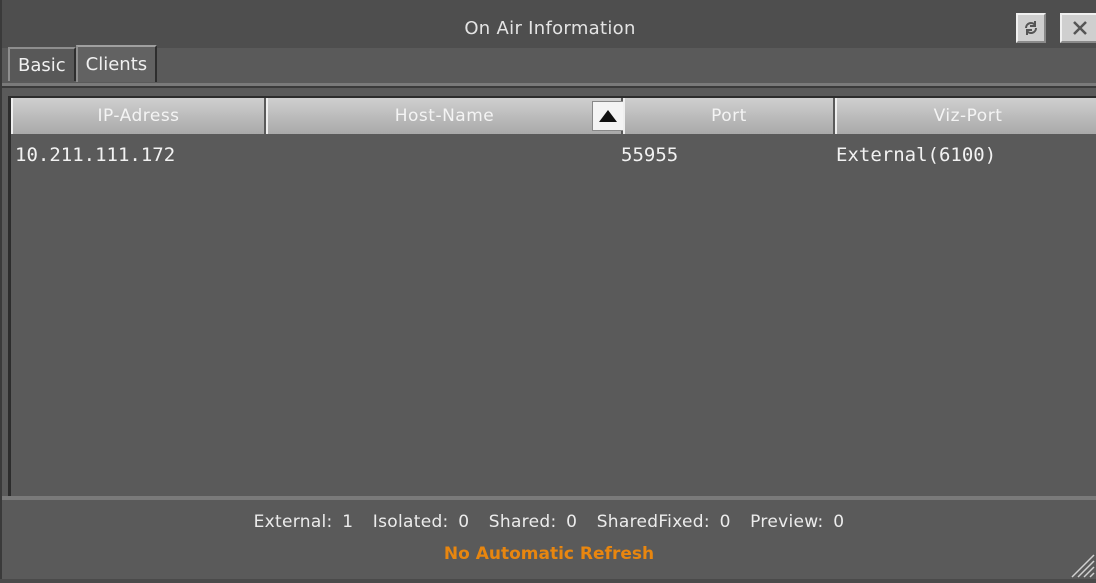 This screenshot has height=583, width=1096. I want to click on window-title: On Air Information, so click(550, 28).